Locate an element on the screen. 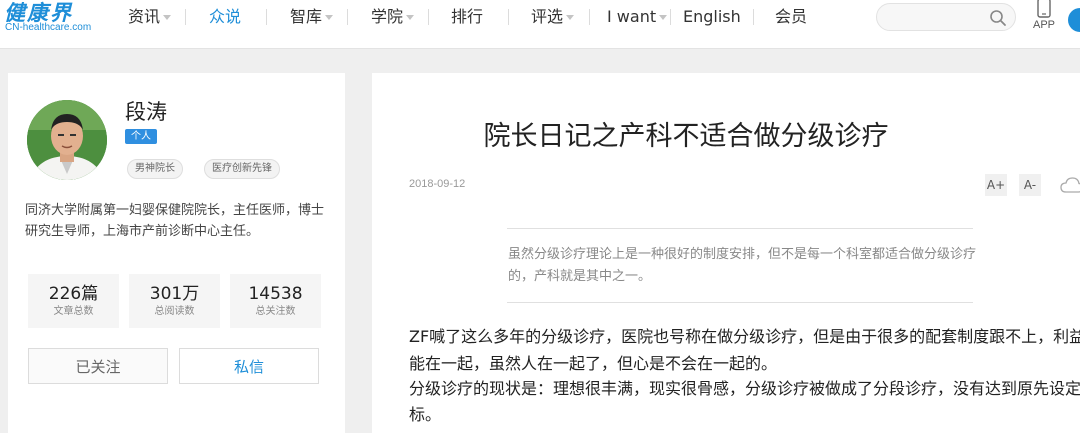 The height and width of the screenshot is (433, 1080). nav-item-label: I want is located at coordinates (632, 16).